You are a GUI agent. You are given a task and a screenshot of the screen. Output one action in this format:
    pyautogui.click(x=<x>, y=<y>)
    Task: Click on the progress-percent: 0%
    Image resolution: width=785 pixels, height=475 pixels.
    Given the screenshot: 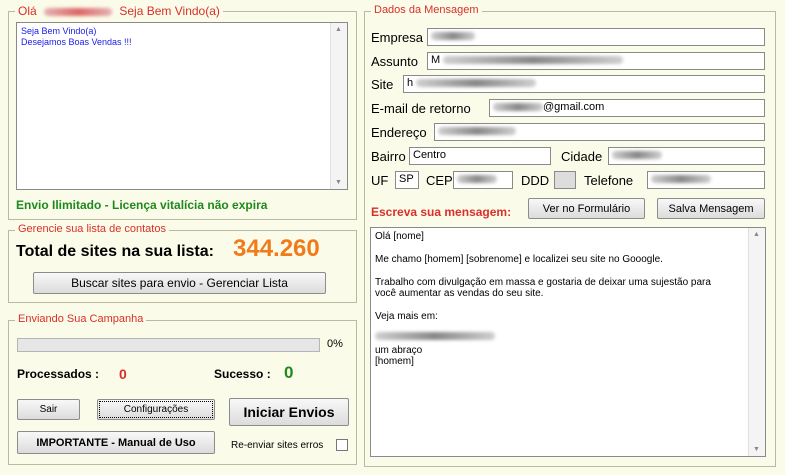 What is the action you would take?
    pyautogui.click(x=335, y=344)
    